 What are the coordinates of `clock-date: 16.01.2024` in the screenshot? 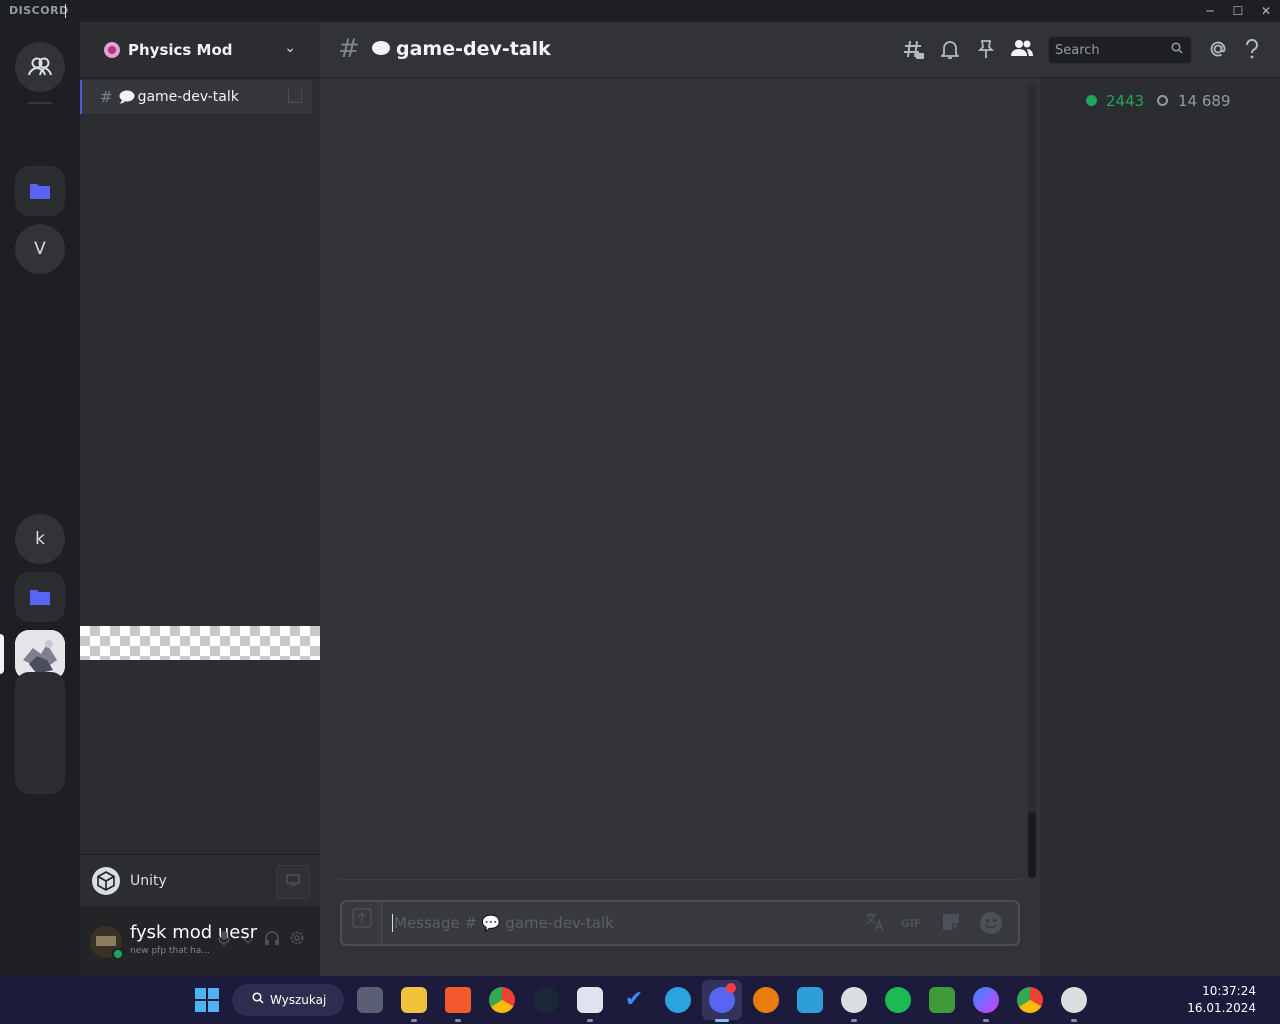 It's located at (1221, 1008).